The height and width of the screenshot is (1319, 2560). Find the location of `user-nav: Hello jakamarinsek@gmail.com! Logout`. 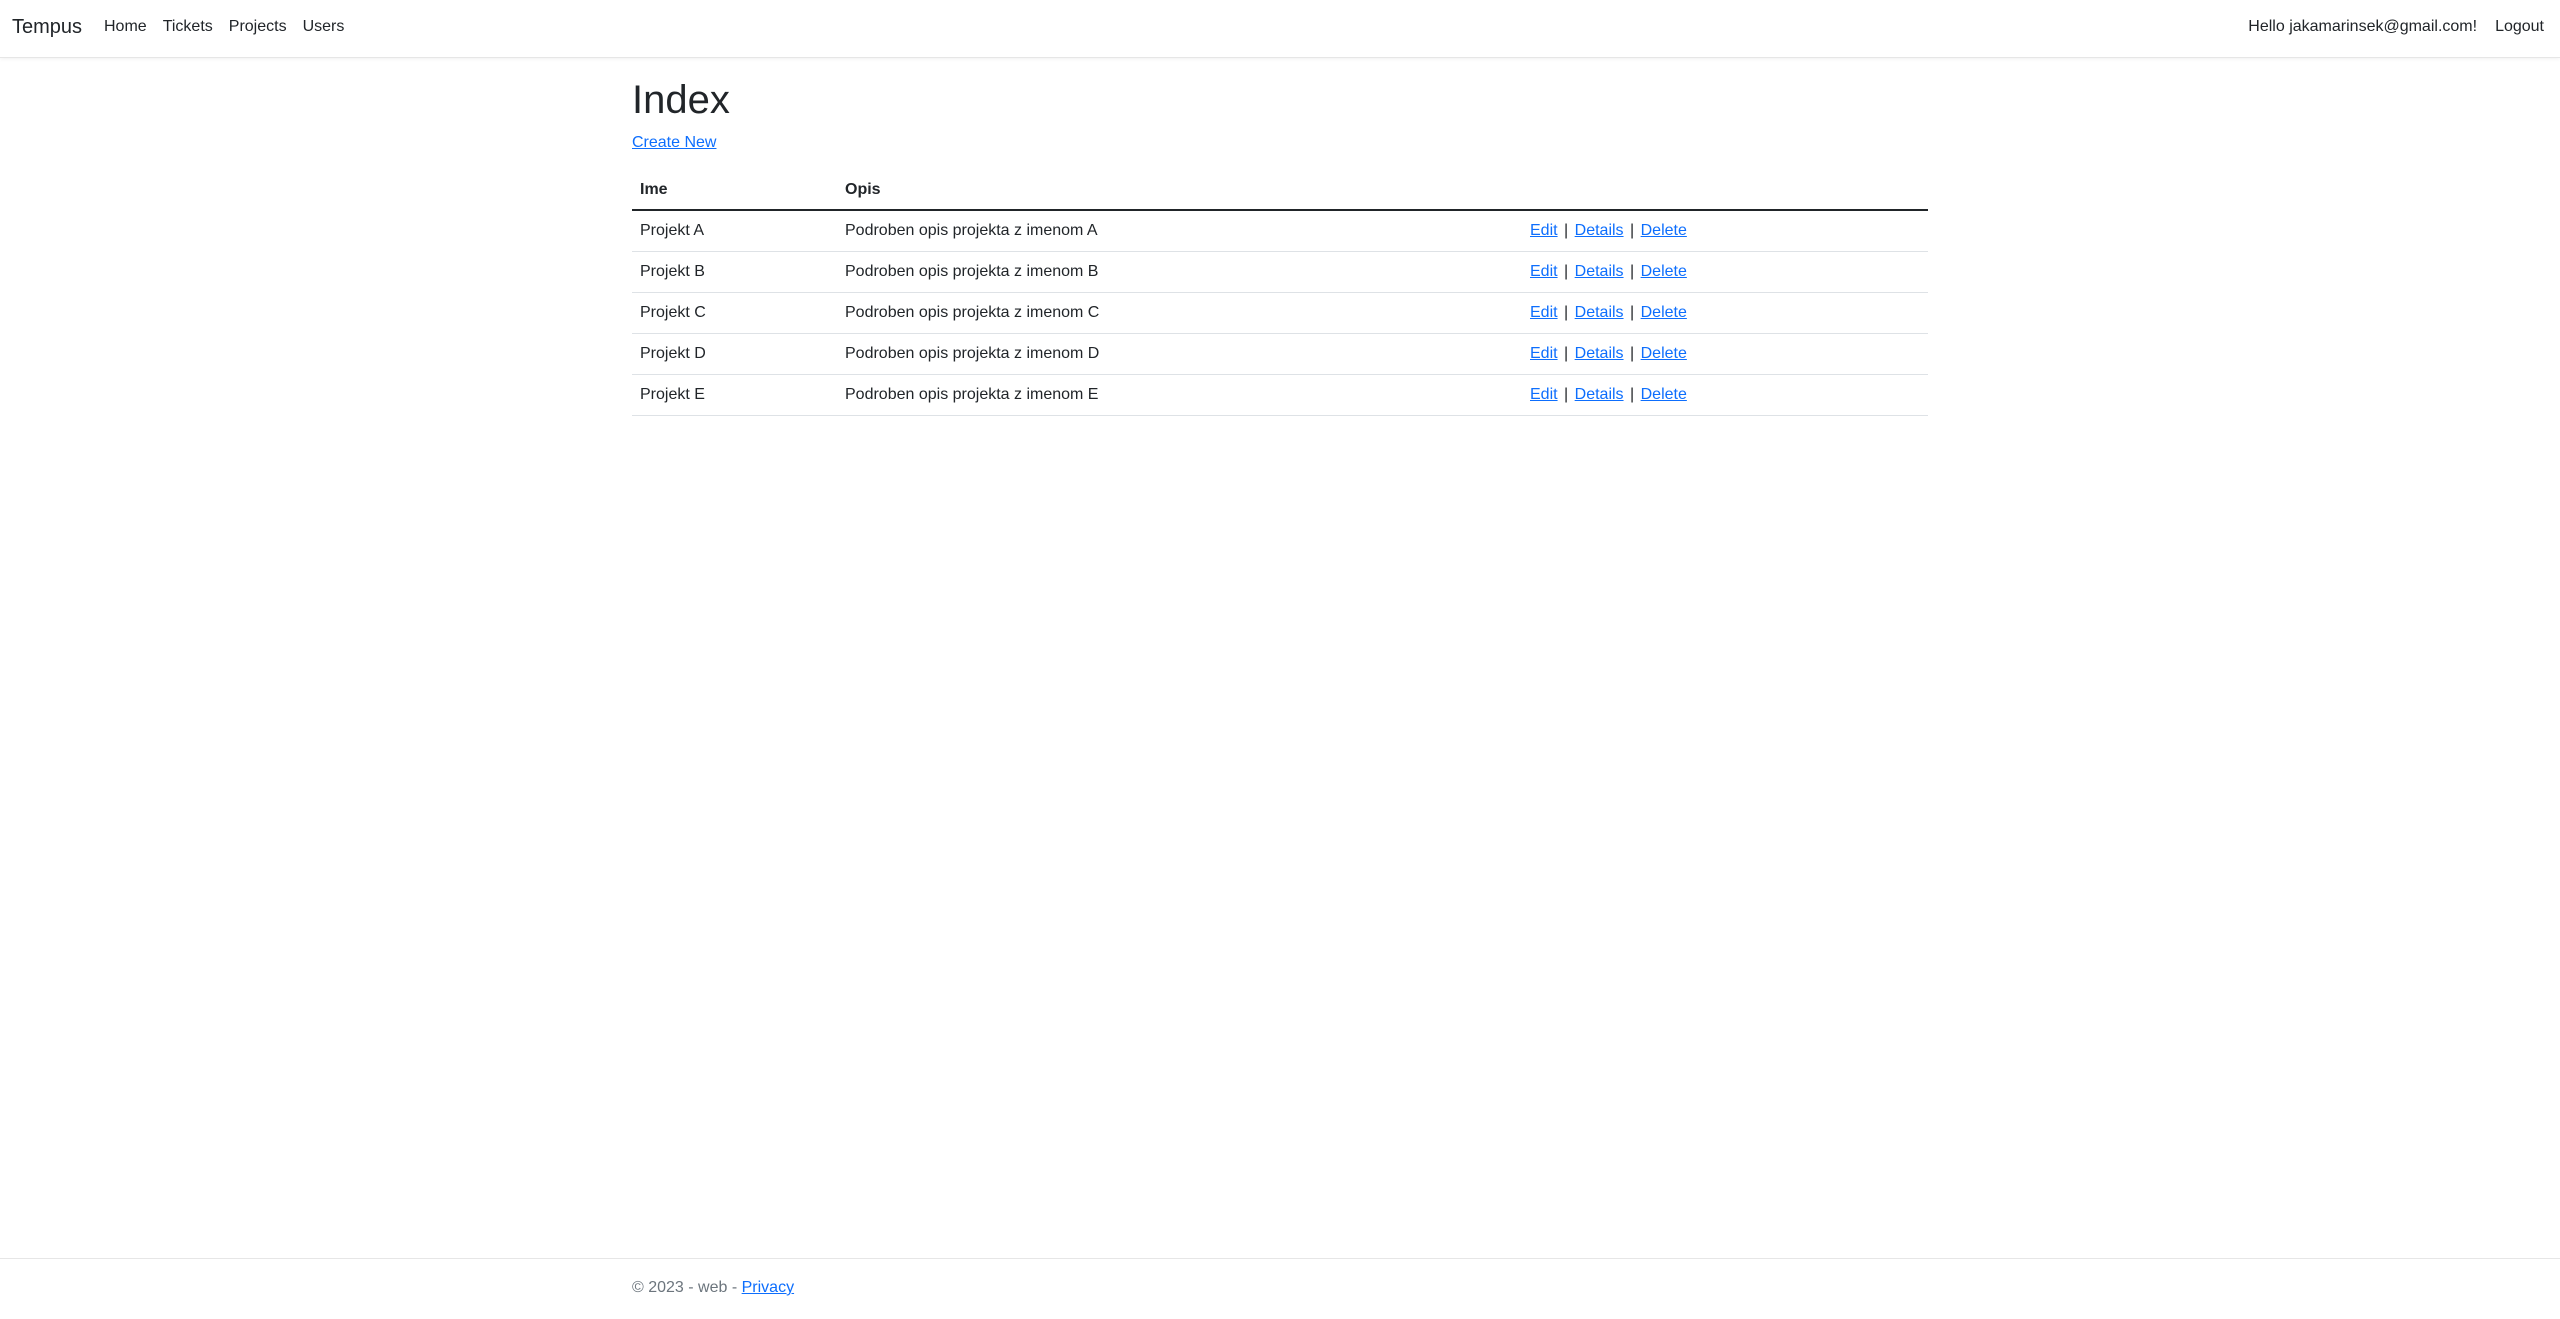

user-nav: Hello jakamarinsek@gmail.com! Logout is located at coordinates (2387, 27).